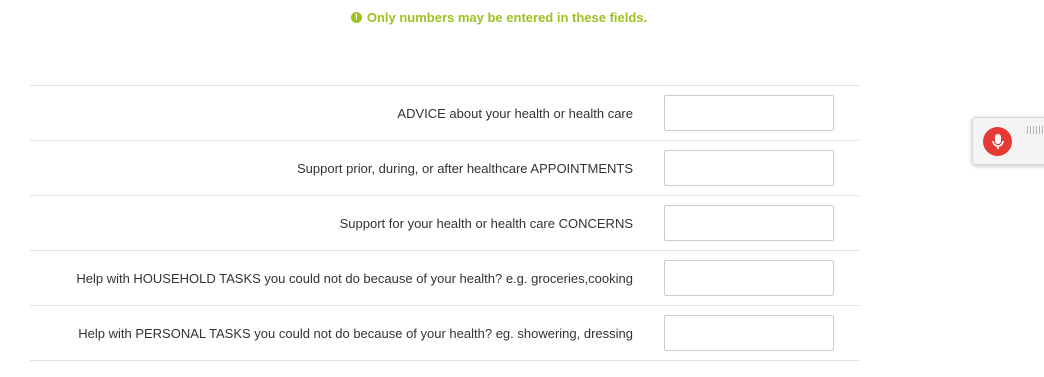  What do you see at coordinates (1035, 130) in the screenshot?
I see `grip-icon` at bounding box center [1035, 130].